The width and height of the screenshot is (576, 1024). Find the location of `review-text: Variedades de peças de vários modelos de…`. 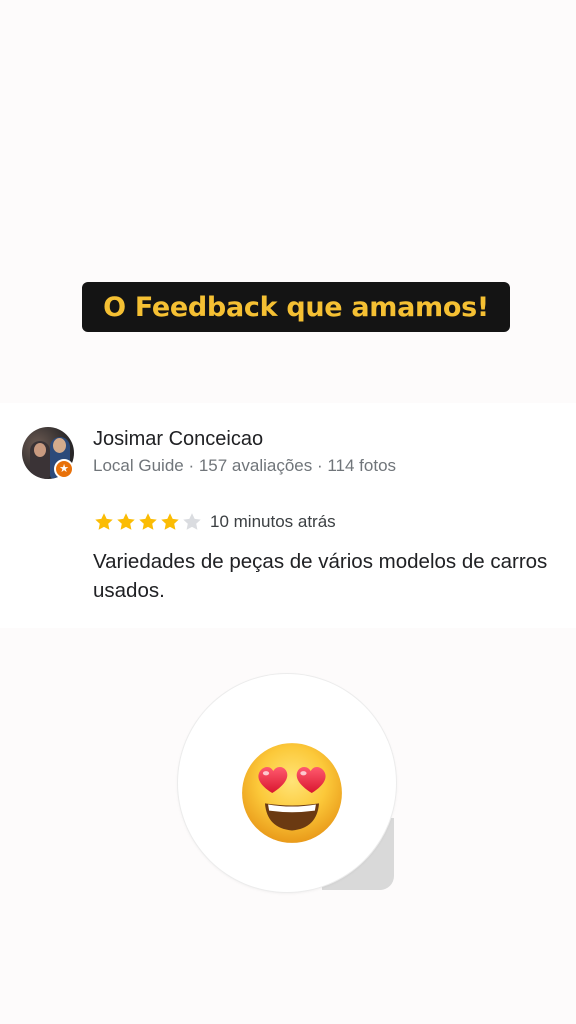

review-text: Variedades de peças de vários modelos de… is located at coordinates (320, 576).